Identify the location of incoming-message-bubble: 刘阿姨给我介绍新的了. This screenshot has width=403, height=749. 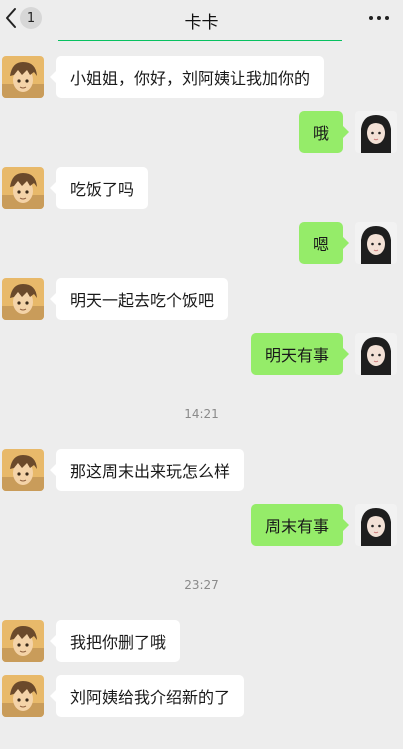
(147, 696).